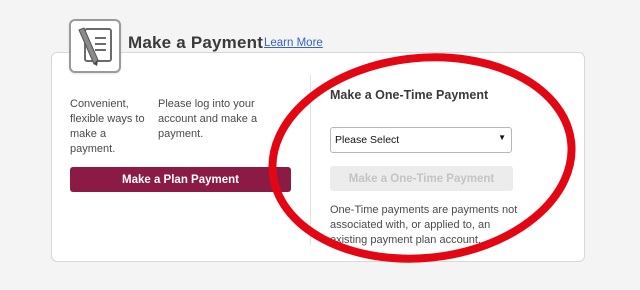 The width and height of the screenshot is (640, 290). What do you see at coordinates (310, 160) in the screenshot?
I see `section-divider` at bounding box center [310, 160].